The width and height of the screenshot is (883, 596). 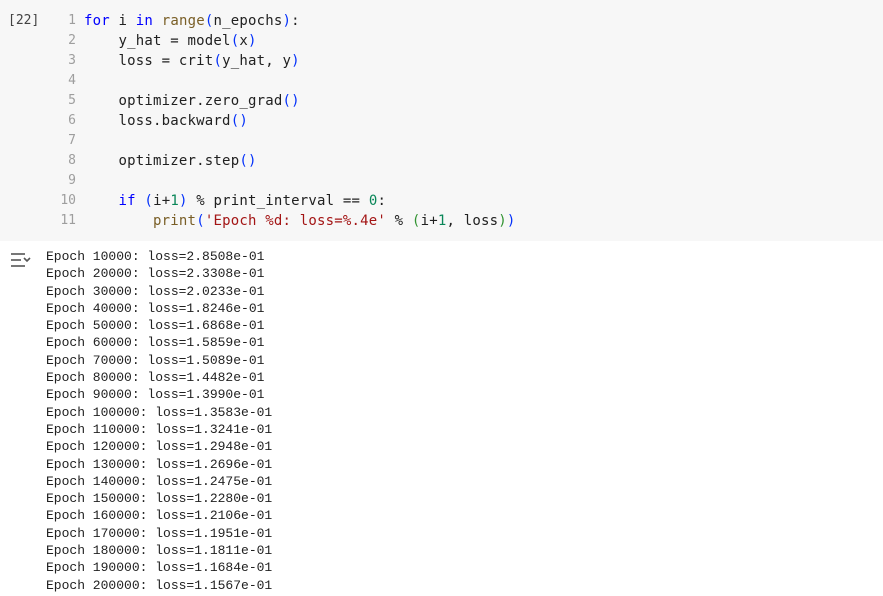 I want to click on code-text: for i in range(n_epochs):, so click(x=192, y=21).